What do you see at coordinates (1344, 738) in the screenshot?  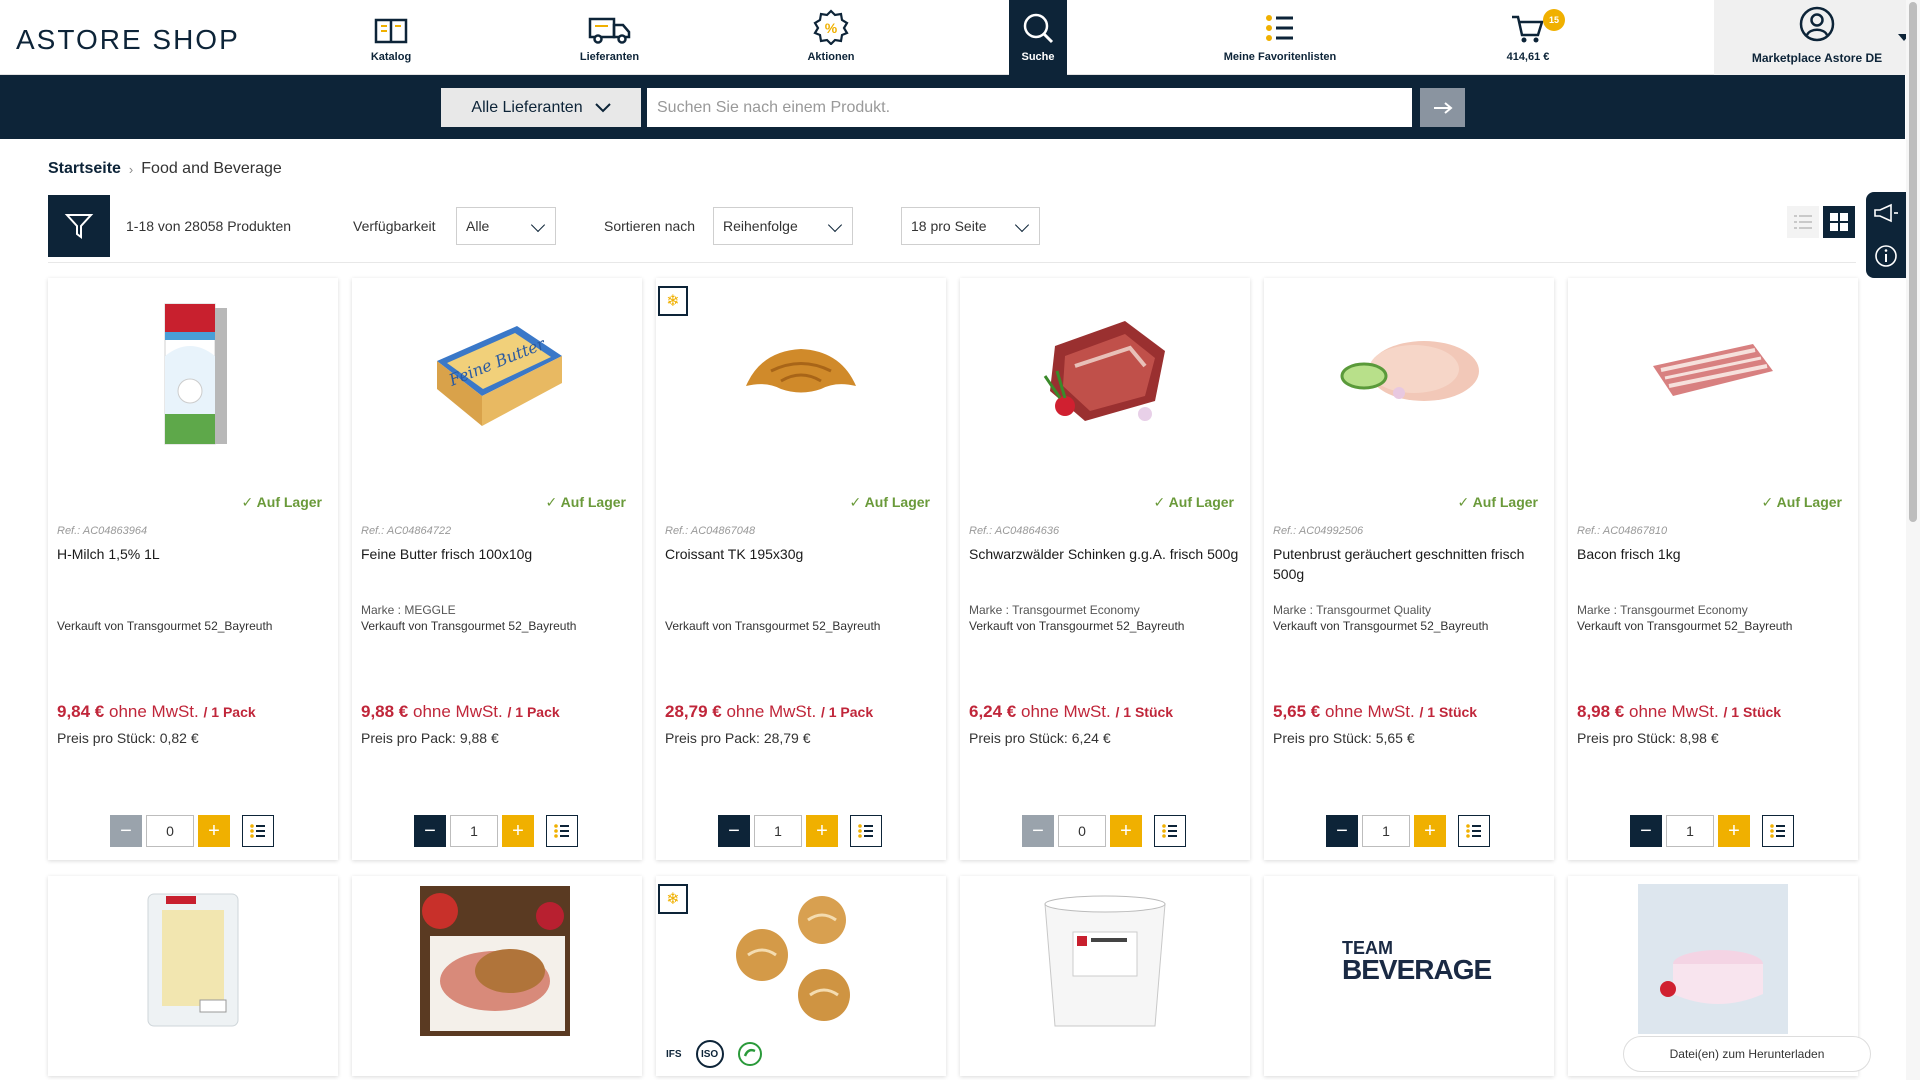 I see `unit-price: Preis pro Stück: 5,65 €` at bounding box center [1344, 738].